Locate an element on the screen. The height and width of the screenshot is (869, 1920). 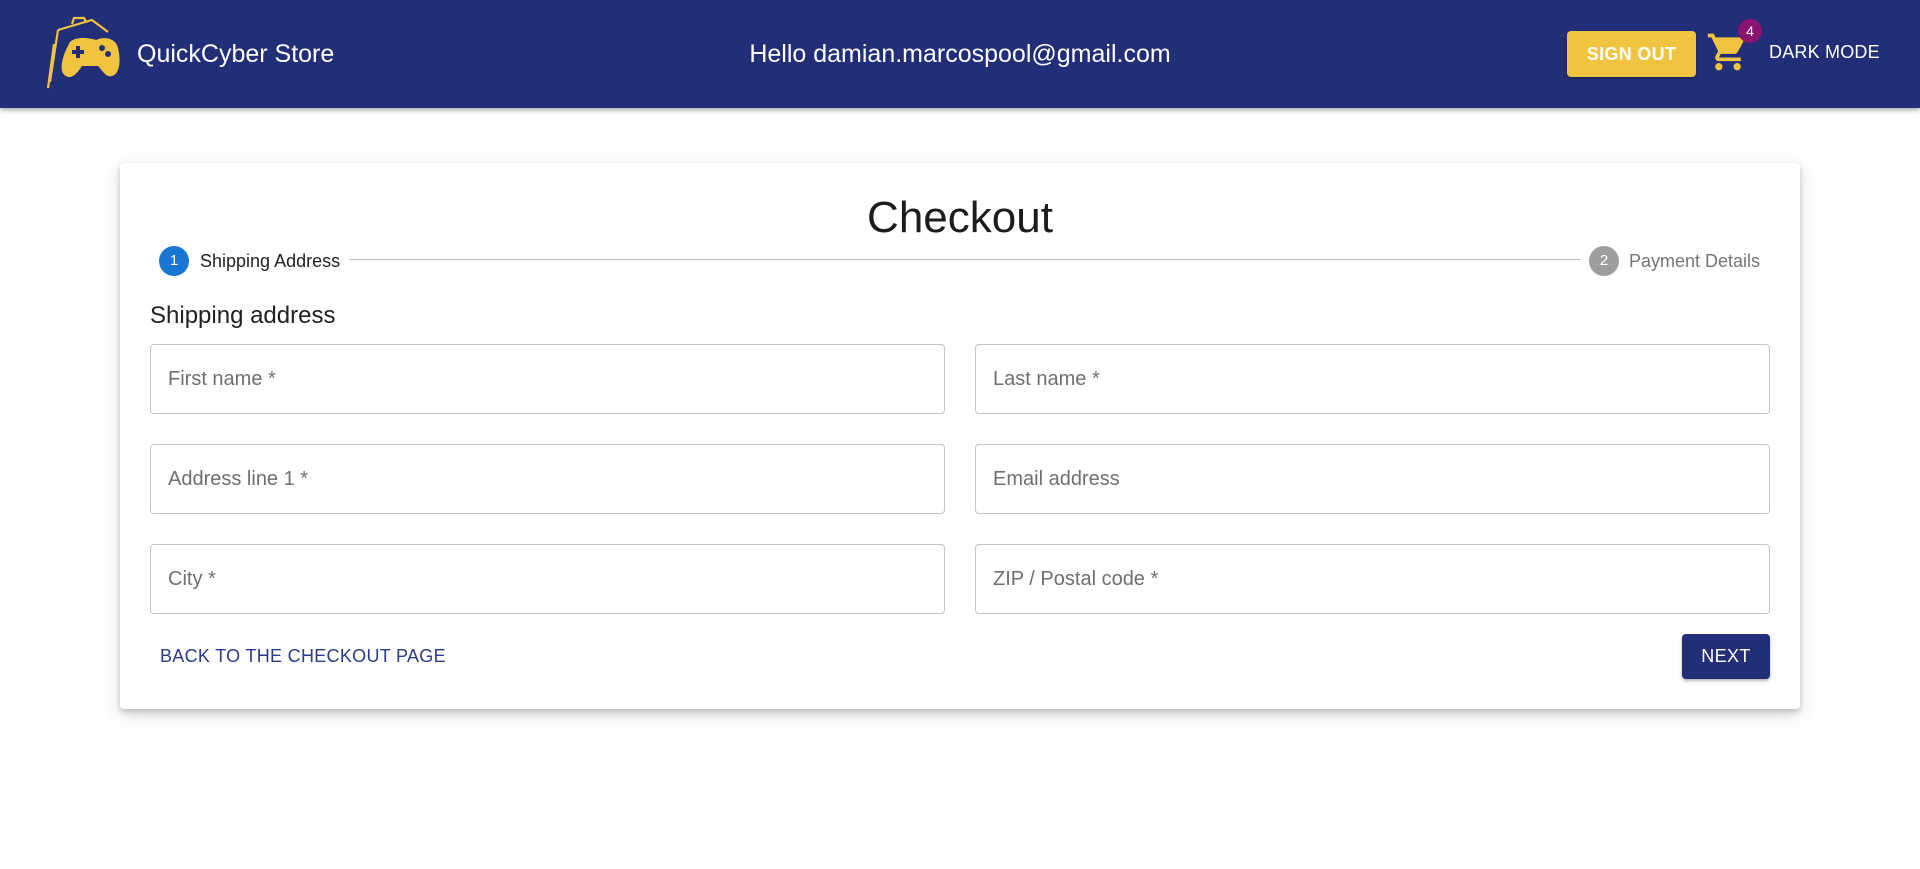
zip-input is located at coordinates (1372, 579).